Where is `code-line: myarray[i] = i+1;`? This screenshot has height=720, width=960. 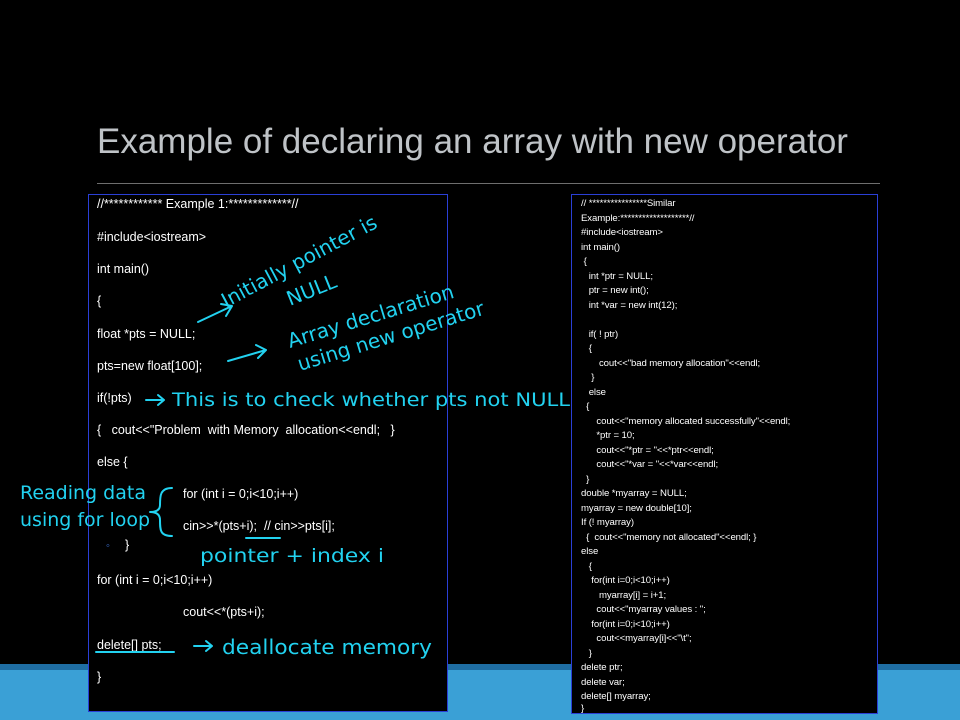
code-line: myarray[i] = i+1; is located at coordinates (624, 595).